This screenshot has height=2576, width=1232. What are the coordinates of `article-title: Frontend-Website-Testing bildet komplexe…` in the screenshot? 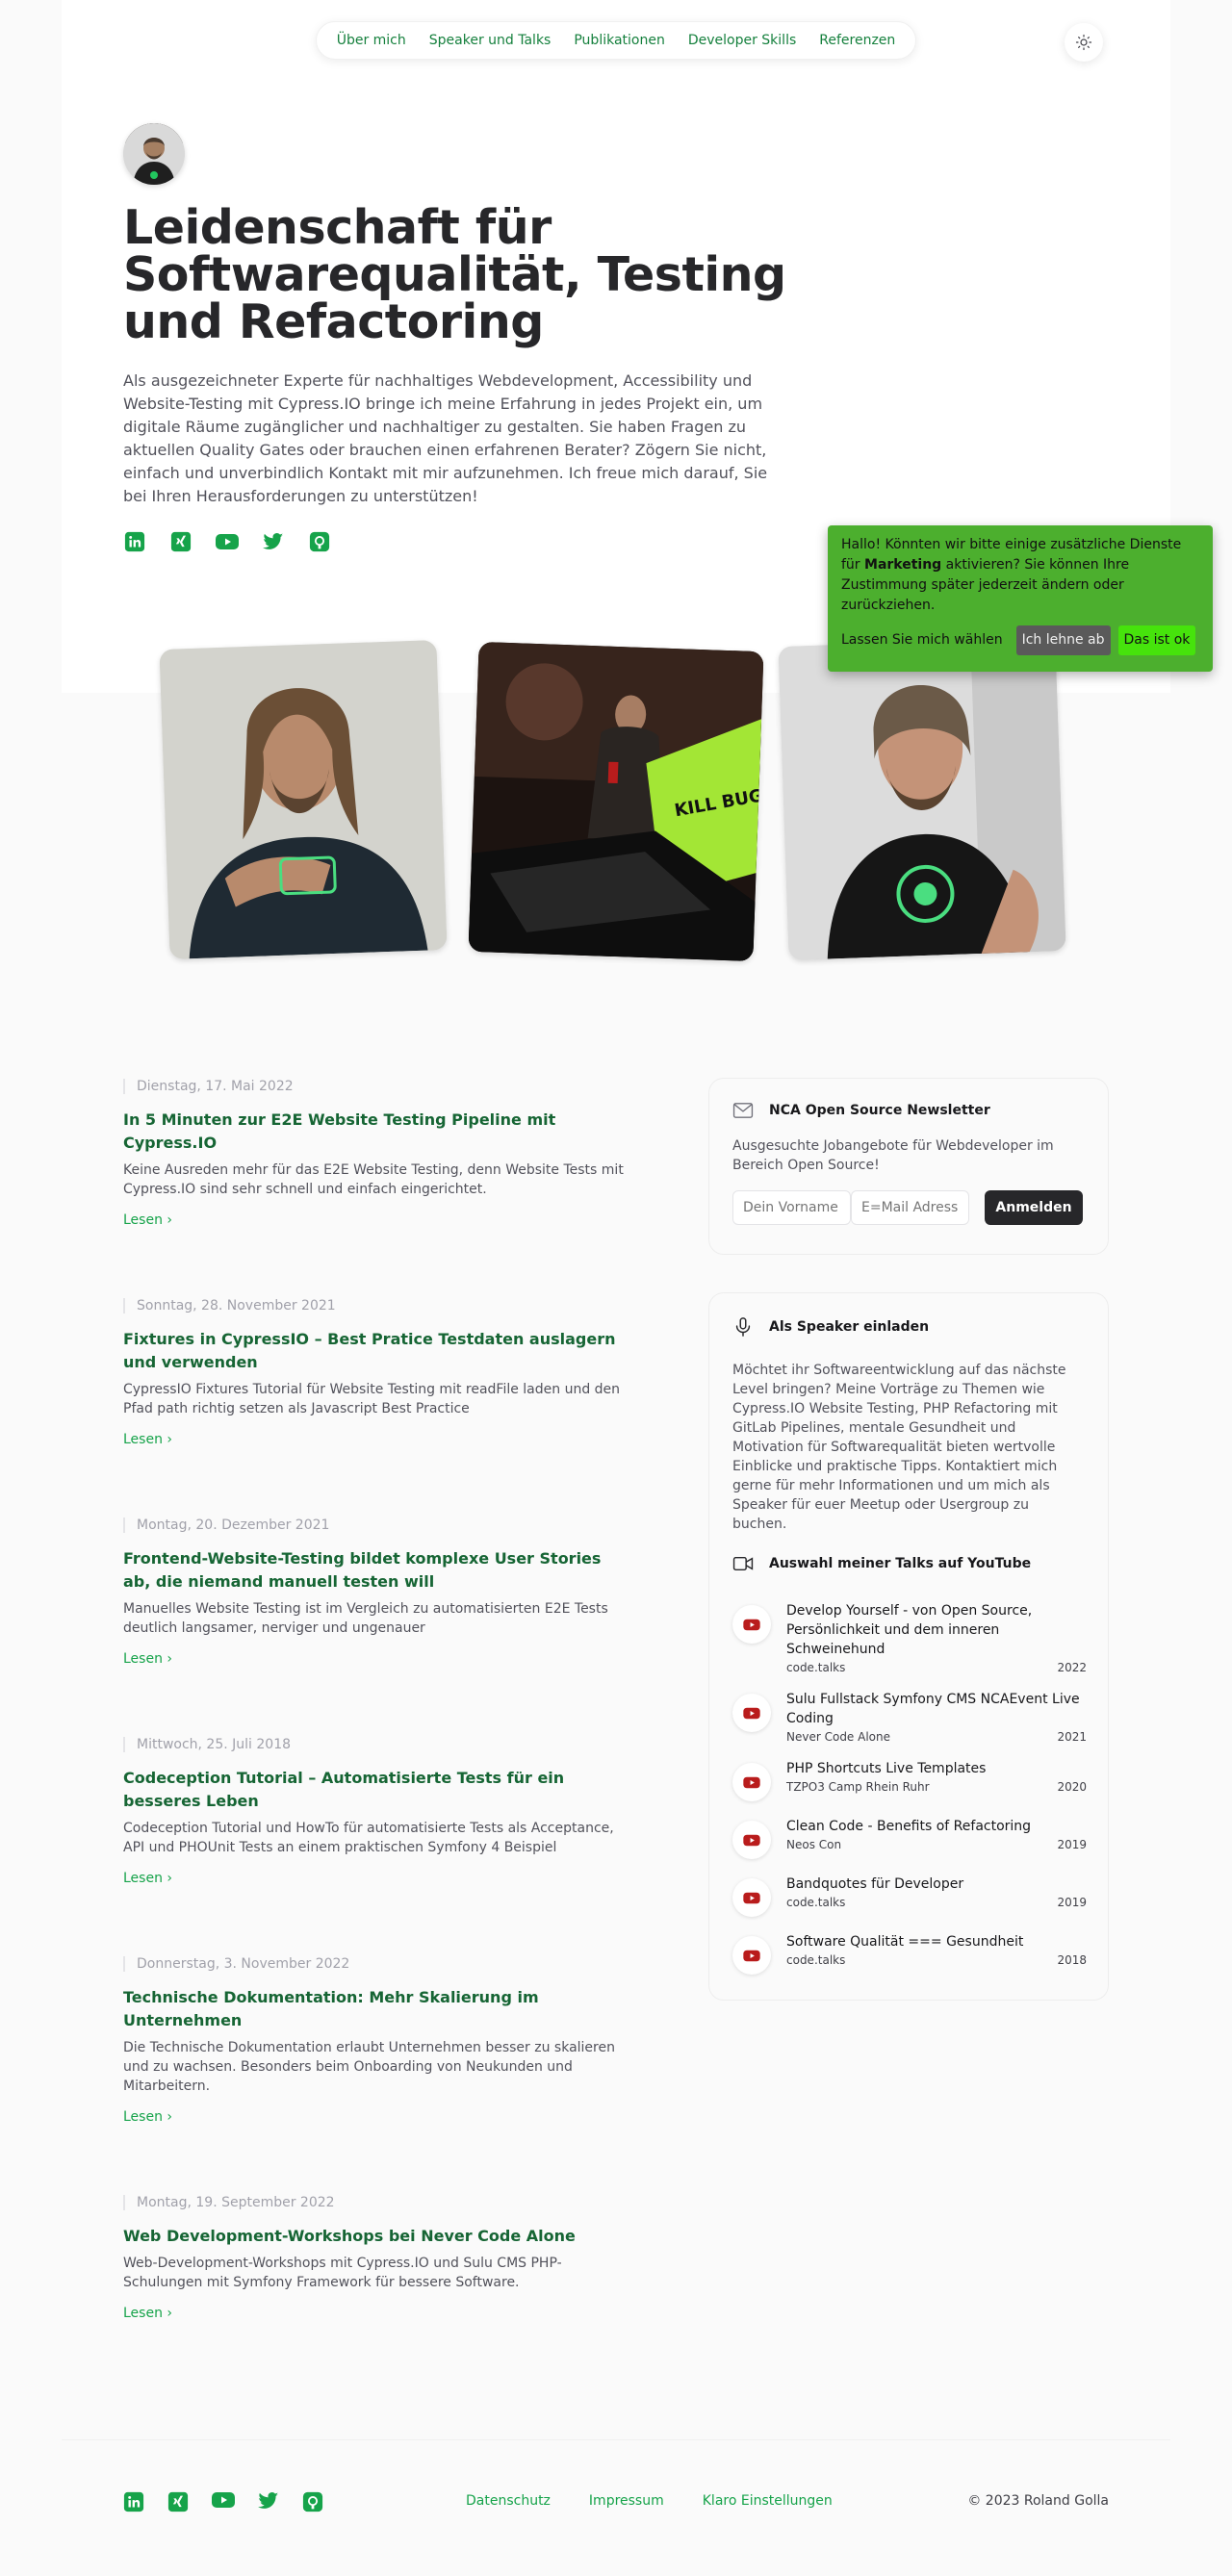 It's located at (373, 1570).